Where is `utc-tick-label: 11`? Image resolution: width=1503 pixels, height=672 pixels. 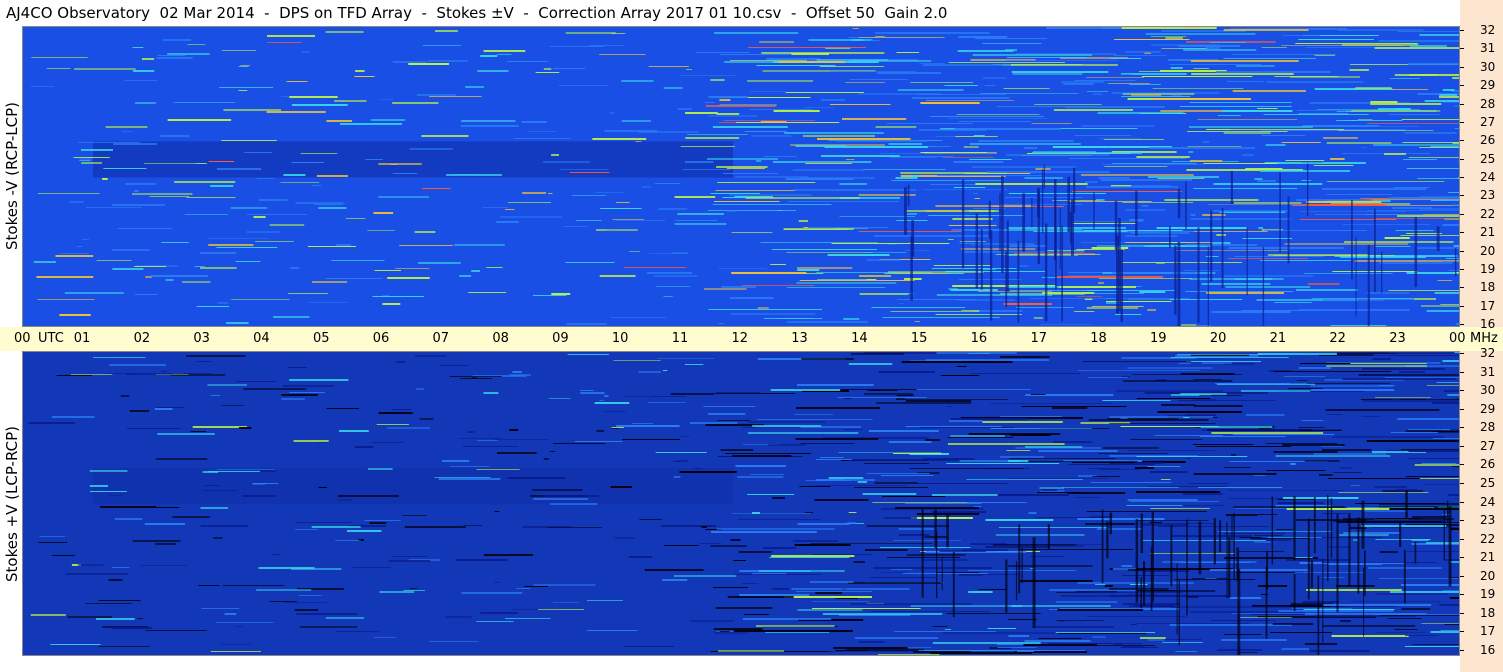 utc-tick-label: 11 is located at coordinates (680, 338).